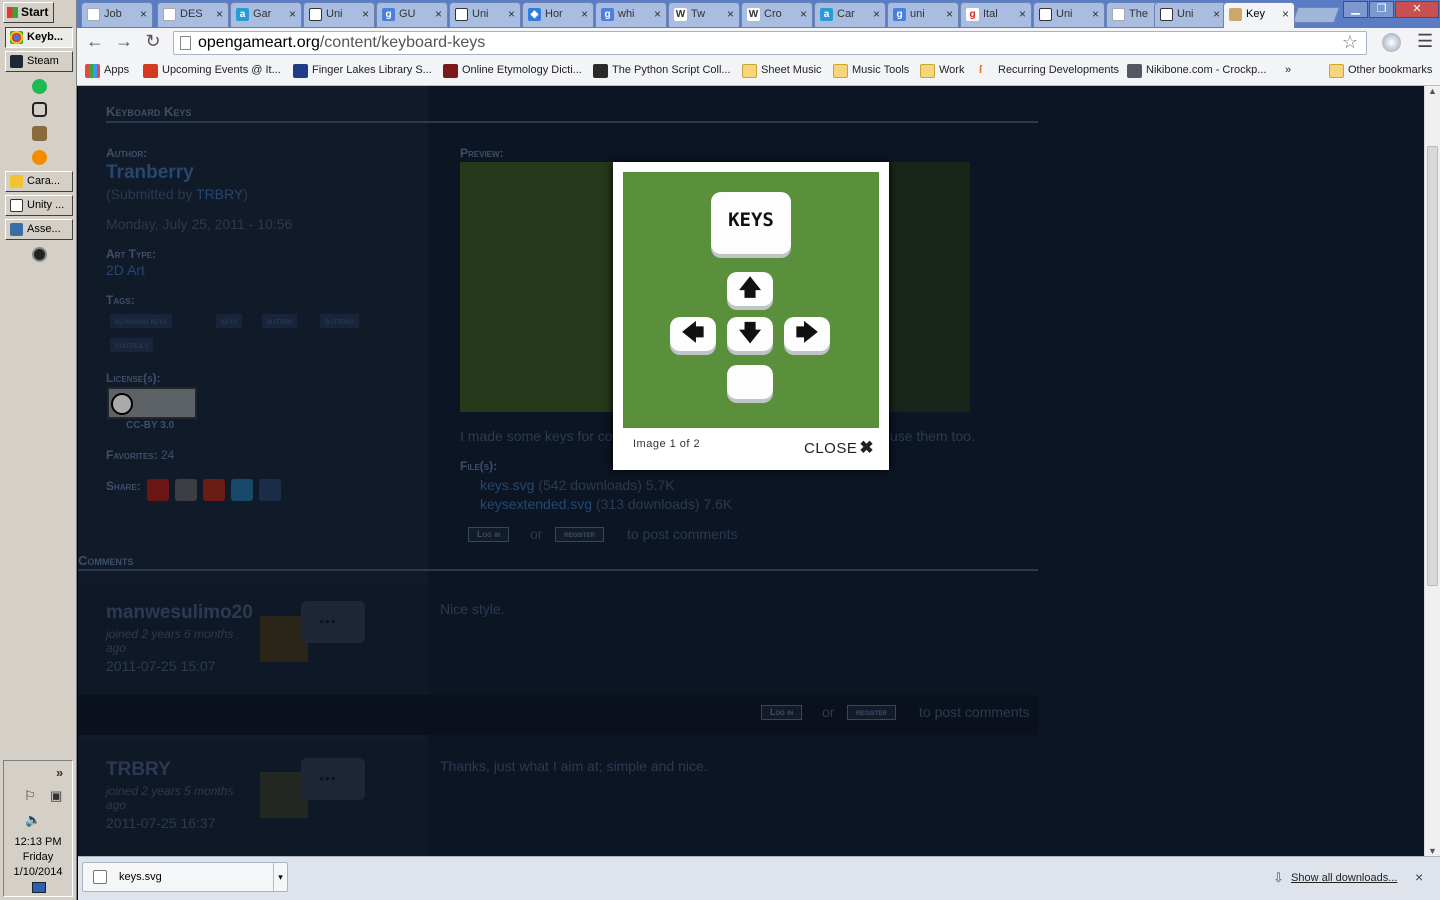 This screenshot has height=900, width=1440. What do you see at coordinates (158, 490) in the screenshot?
I see `share-quora-icon` at bounding box center [158, 490].